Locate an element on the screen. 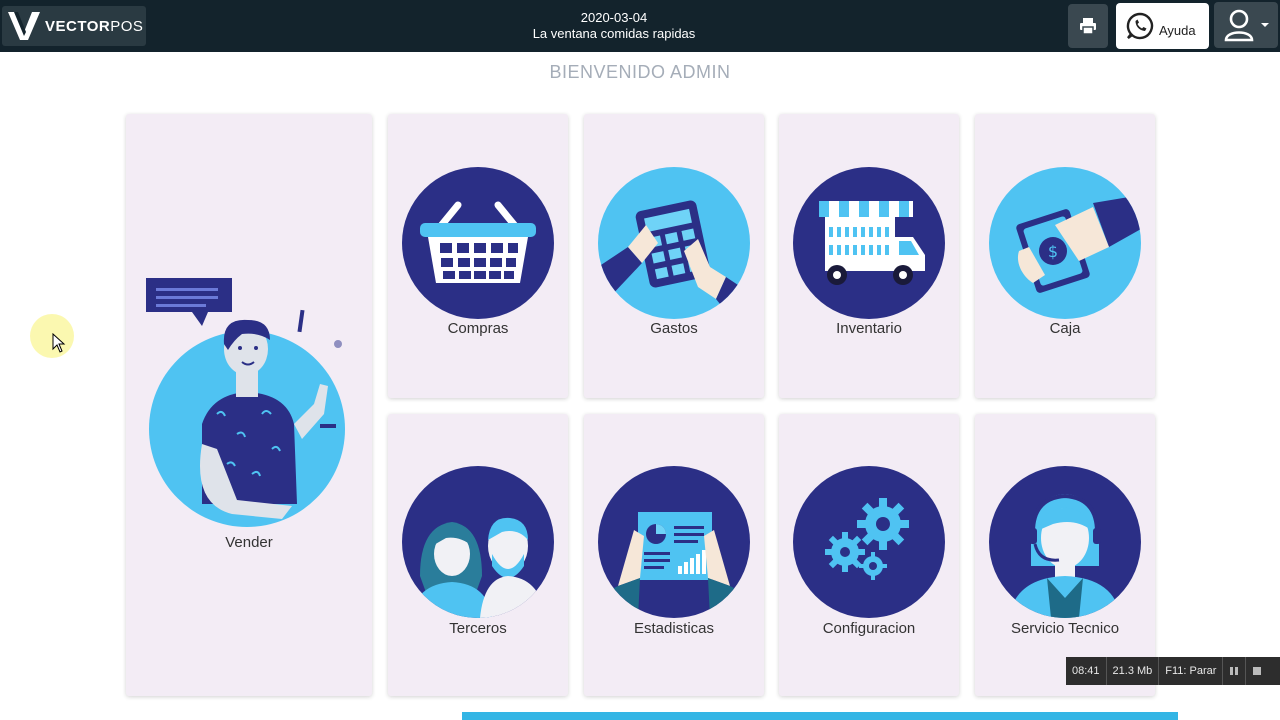 The width and height of the screenshot is (1280, 720). tile-servicio-tecnico: Servicio Tecnico is located at coordinates (1065, 555).